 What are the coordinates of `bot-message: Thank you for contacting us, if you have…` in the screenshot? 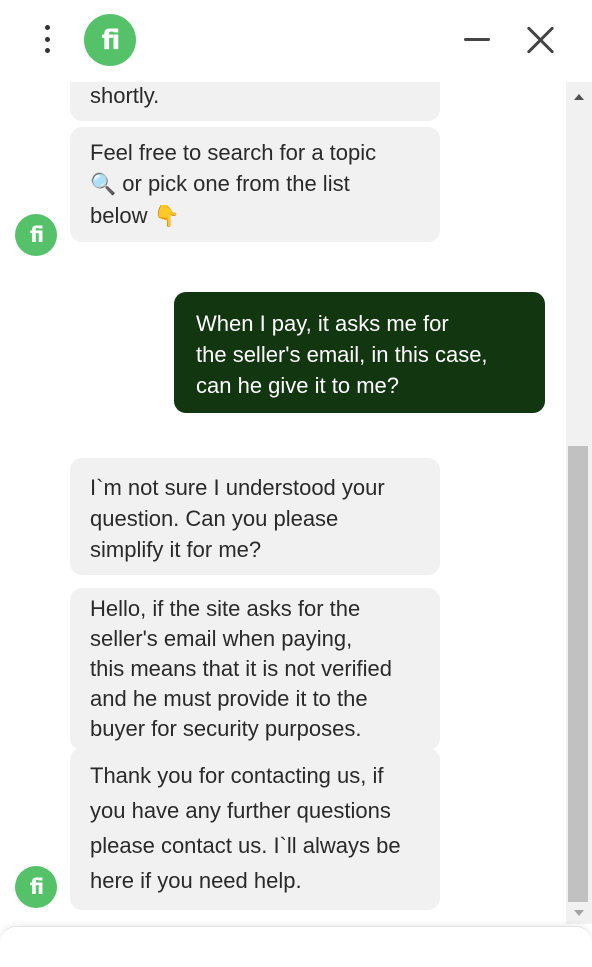 It's located at (255, 829).